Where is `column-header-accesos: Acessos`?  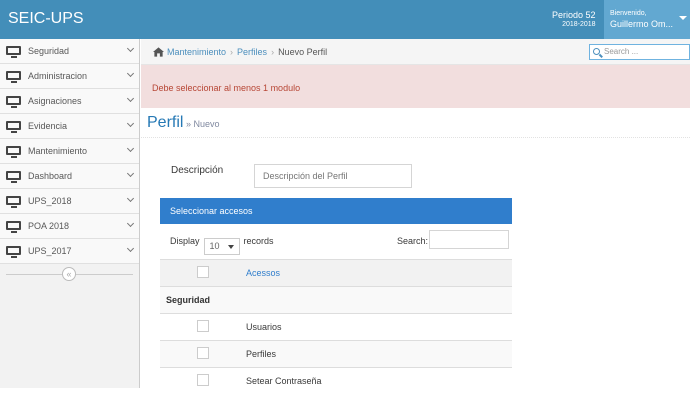
column-header-accesos: Acessos is located at coordinates (379, 273).